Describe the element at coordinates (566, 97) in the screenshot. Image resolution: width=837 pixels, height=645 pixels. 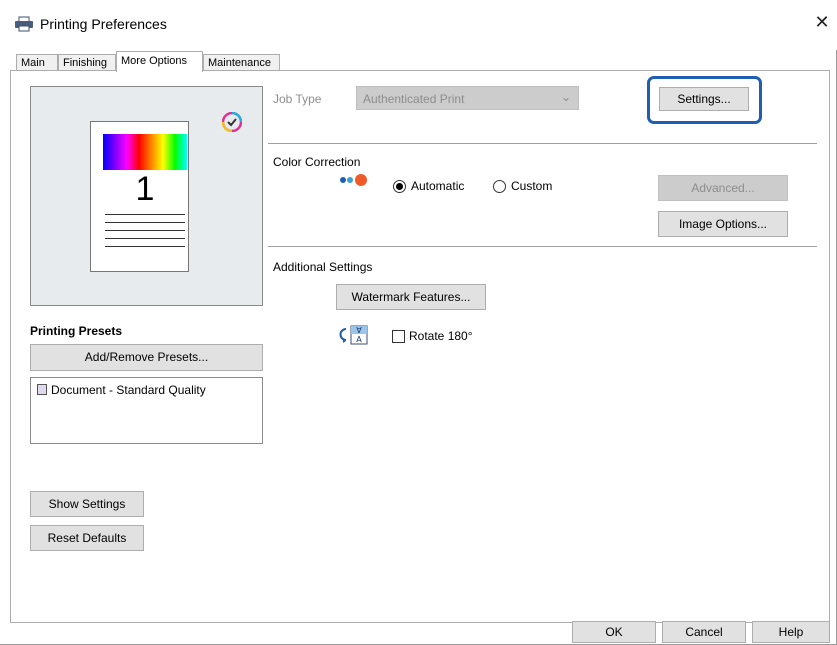
I see `chevron-down-icon: ⌄` at that location.